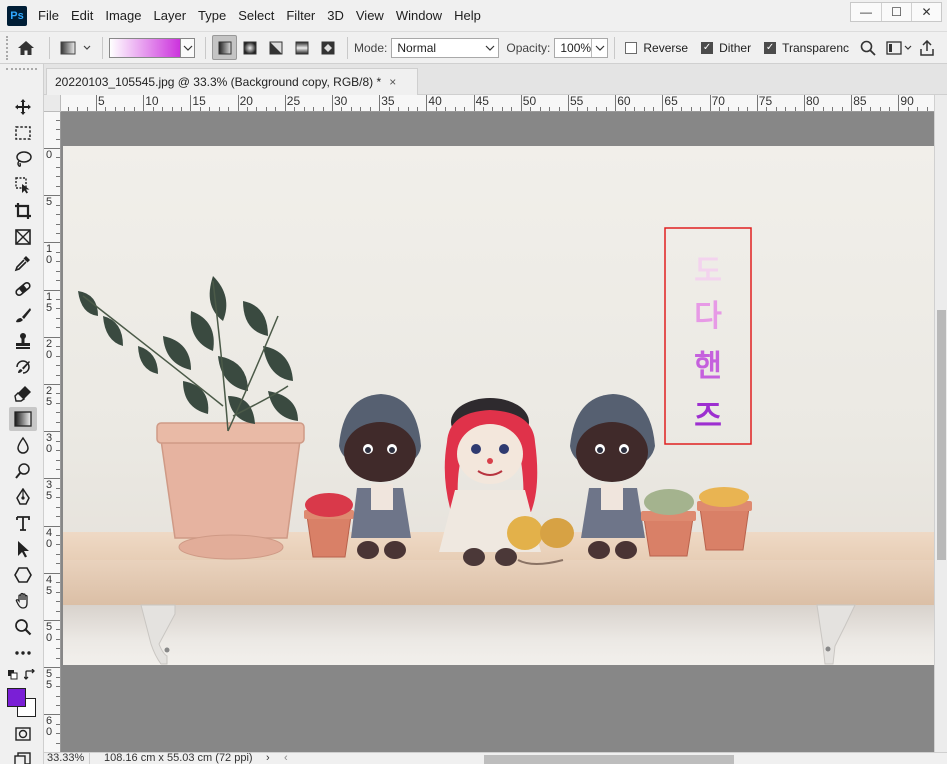 The width and height of the screenshot is (947, 764). Describe the element at coordinates (899, 48) in the screenshot. I see `workspace-layout-icon` at that location.